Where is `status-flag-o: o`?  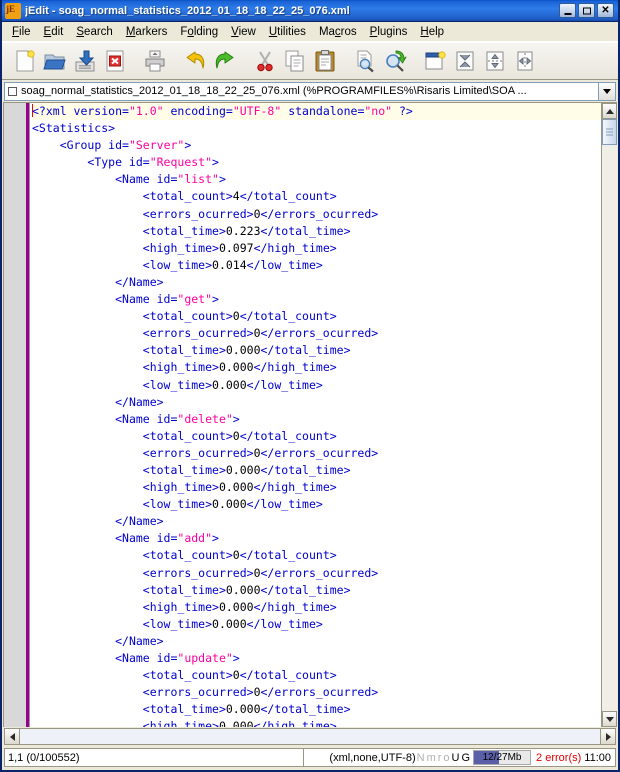
status-flag-o: o is located at coordinates (446, 758).